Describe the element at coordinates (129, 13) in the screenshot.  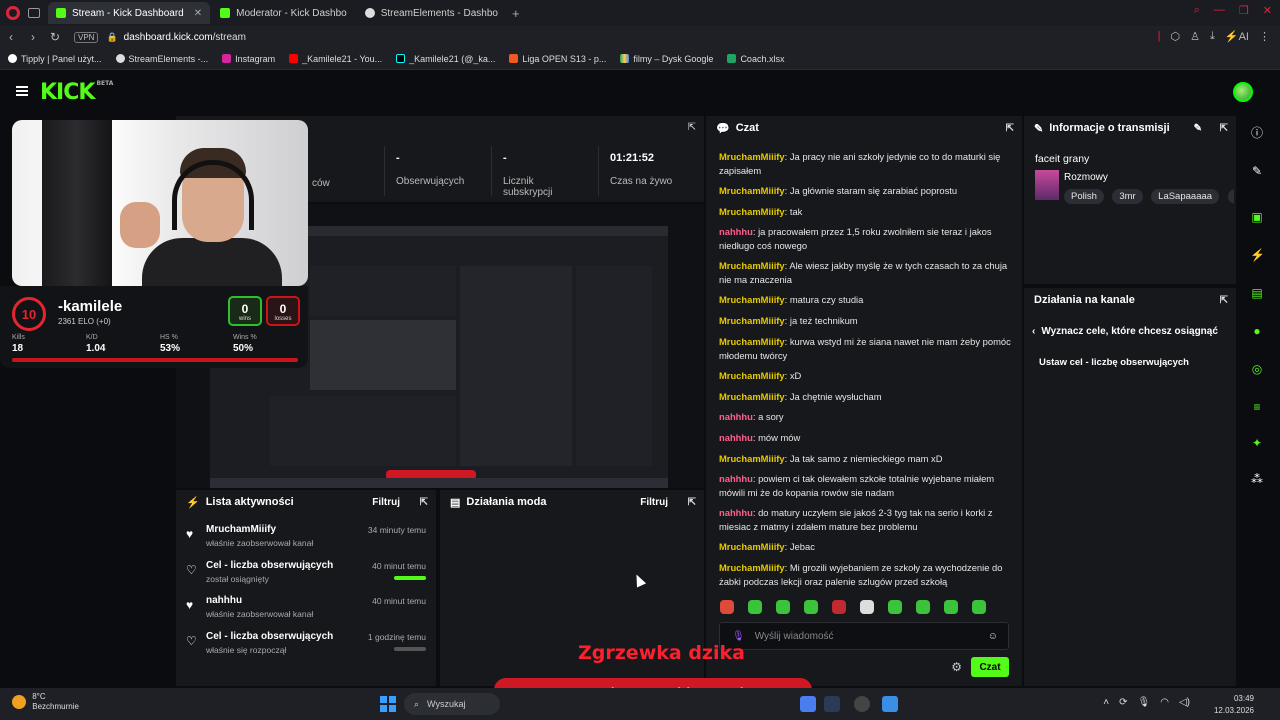
I see `tab-stream-dashboard: Stream - Kick Dashboard ✕` at that location.